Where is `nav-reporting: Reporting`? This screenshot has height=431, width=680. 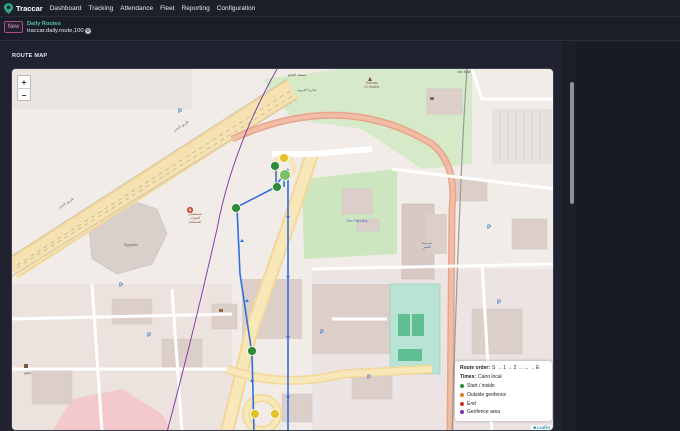
nav-reporting: Reporting is located at coordinates (196, 8).